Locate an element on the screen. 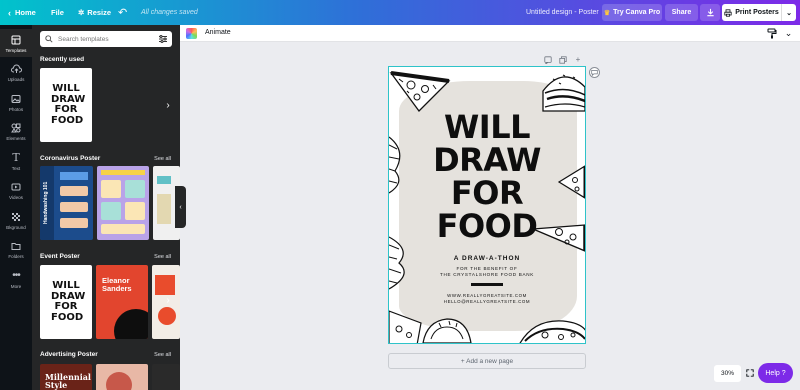  try-pro-label: Try Canva Pro is located at coordinates (637, 12).